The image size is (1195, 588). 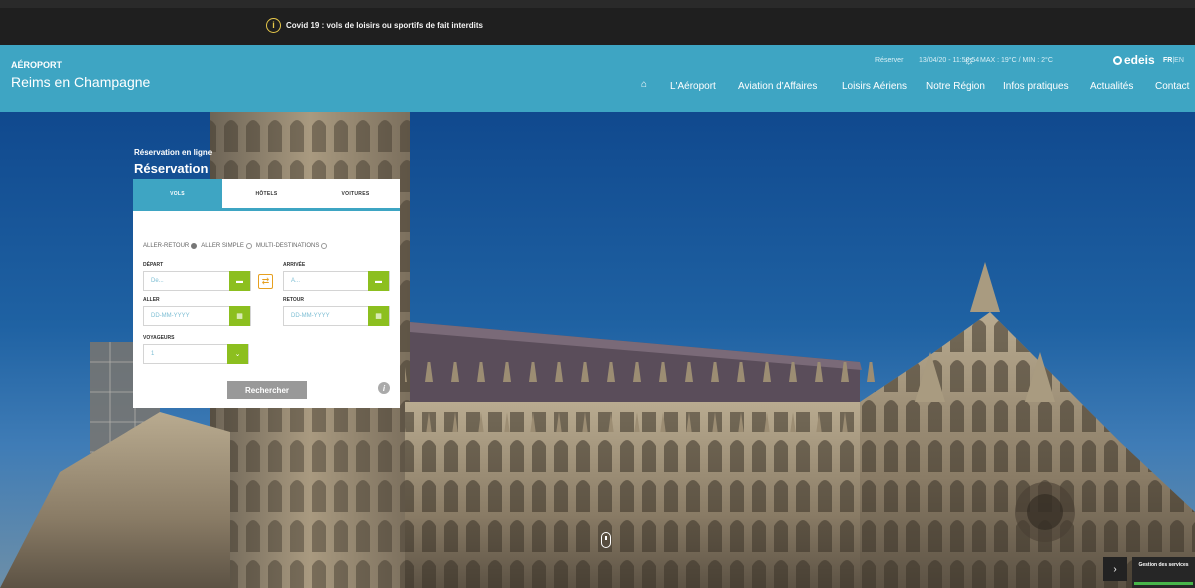 I want to click on travelers-label: VOYAGEURS, so click(x=159, y=338).